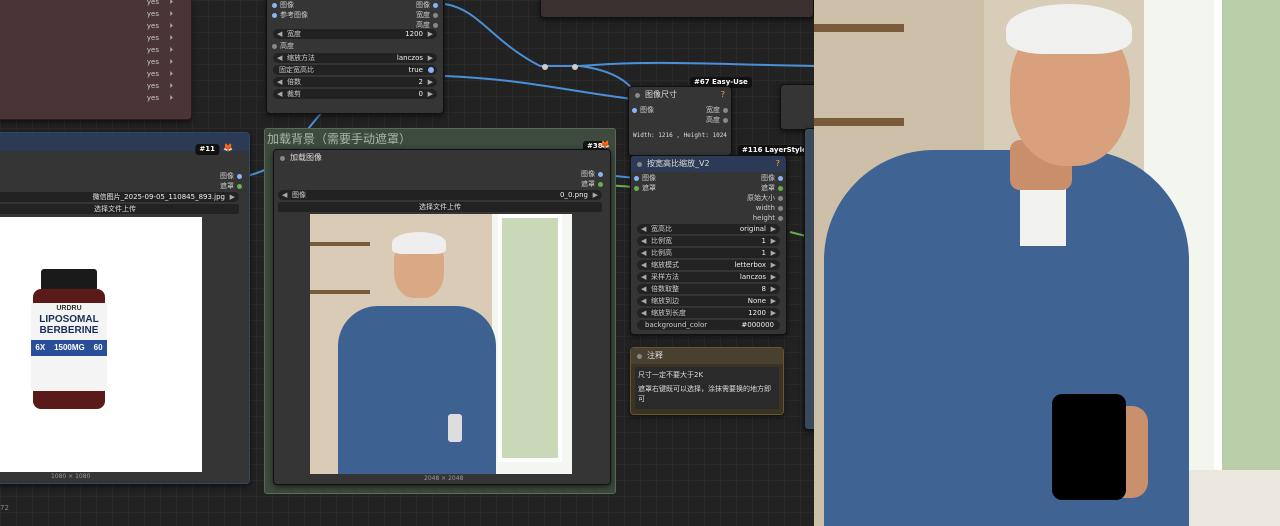  Describe the element at coordinates (708, 289) in the screenshot. I see `round-multiple-widget: ◀ 倍数取整 8 ▶` at that location.